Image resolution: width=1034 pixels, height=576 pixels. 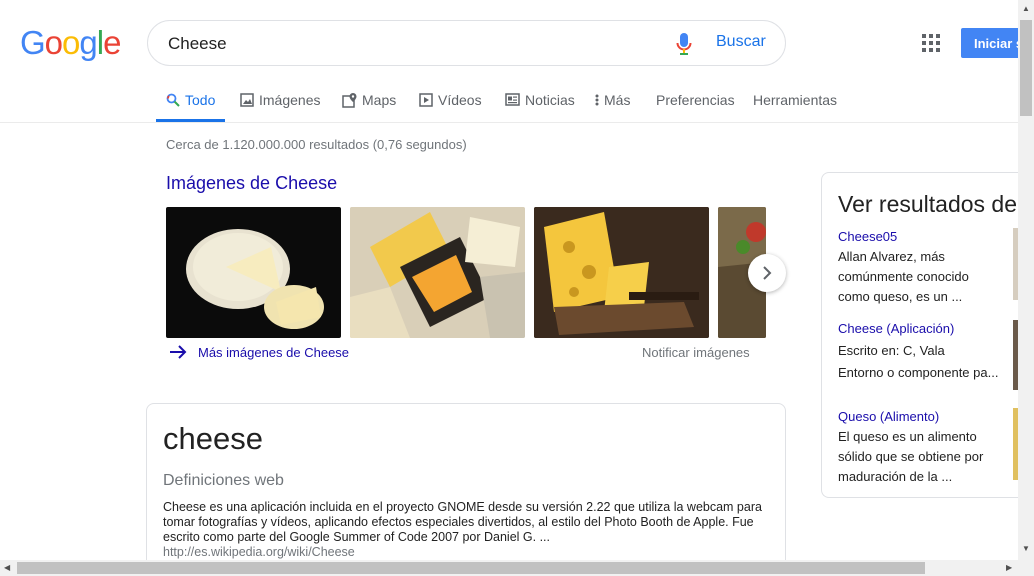 I want to click on more-images-link: Más imágenes de Cheese, so click(x=258, y=352).